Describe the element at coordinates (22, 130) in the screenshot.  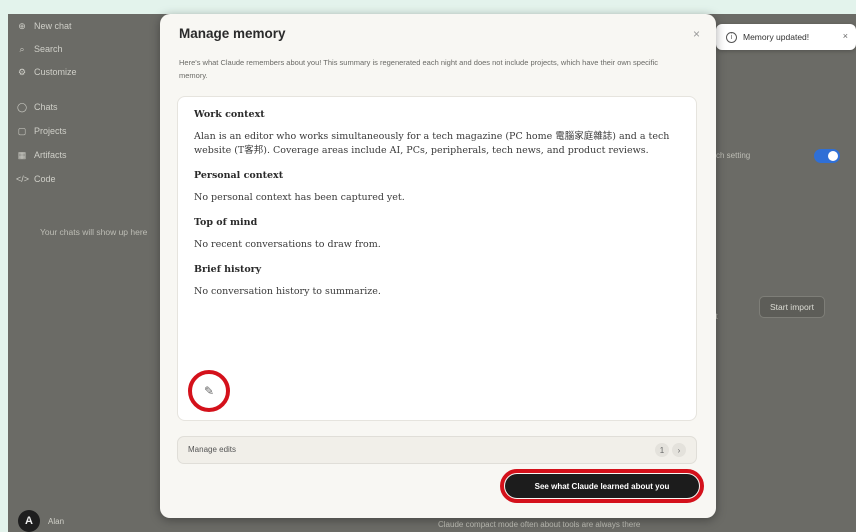
I see `projects-icon: ▢` at that location.